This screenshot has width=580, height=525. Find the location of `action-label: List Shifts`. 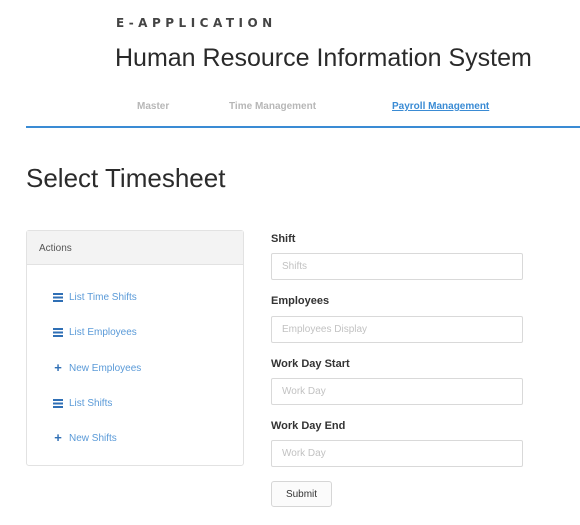

action-label: List Shifts is located at coordinates (91, 403).